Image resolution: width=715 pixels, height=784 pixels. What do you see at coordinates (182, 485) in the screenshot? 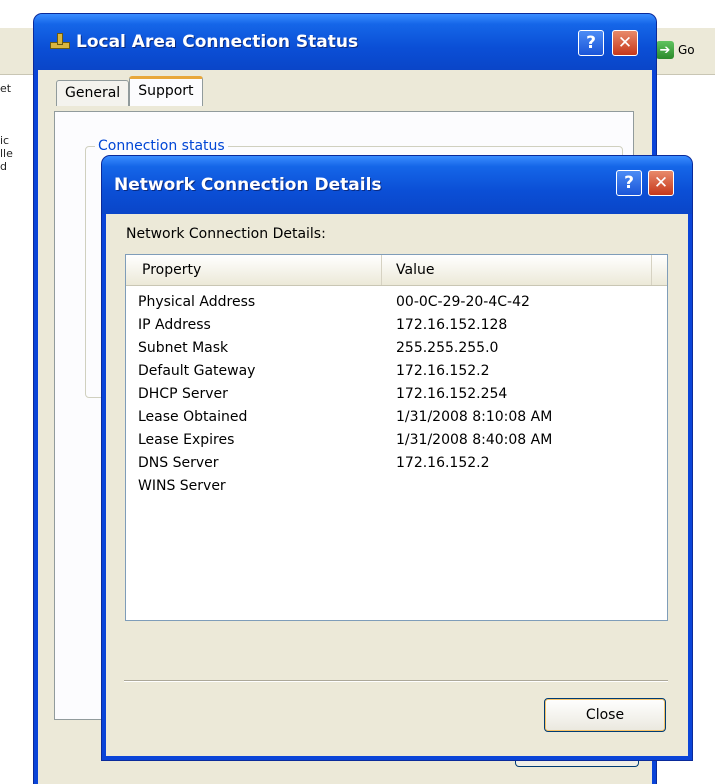
I see `property-cell: WINS Server` at bounding box center [182, 485].